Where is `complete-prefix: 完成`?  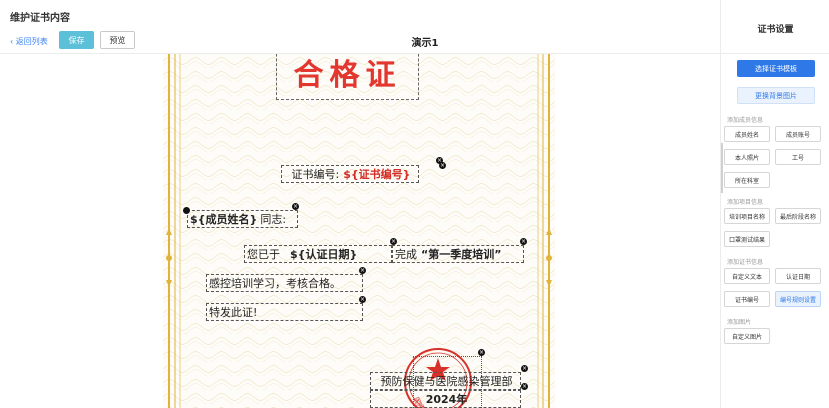 complete-prefix: 完成 is located at coordinates (406, 254).